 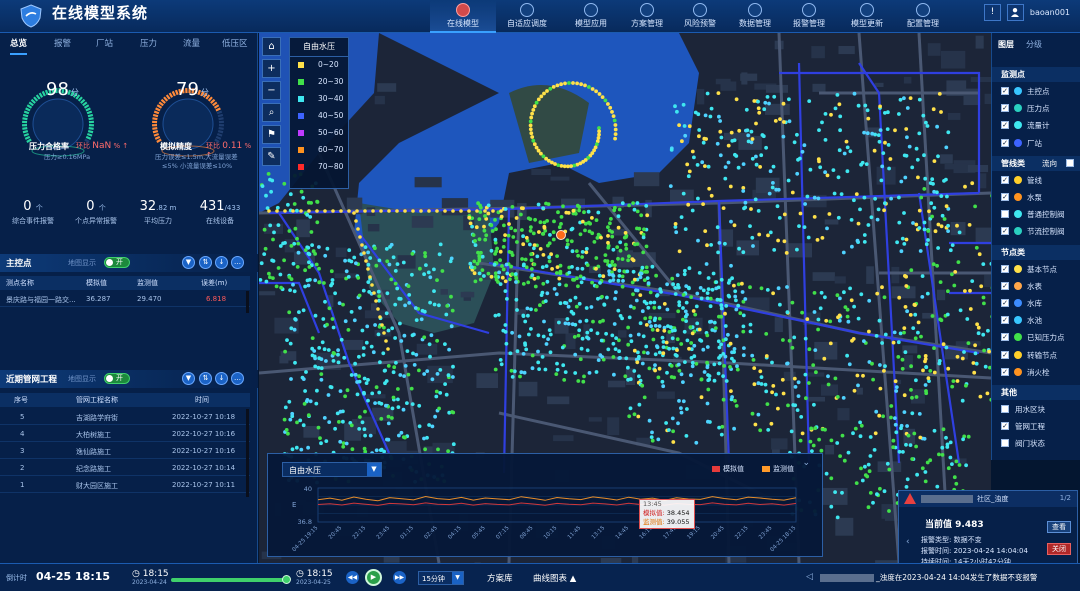 What do you see at coordinates (271, 46) in the screenshot?
I see `home-icon: ⌂` at bounding box center [271, 46].